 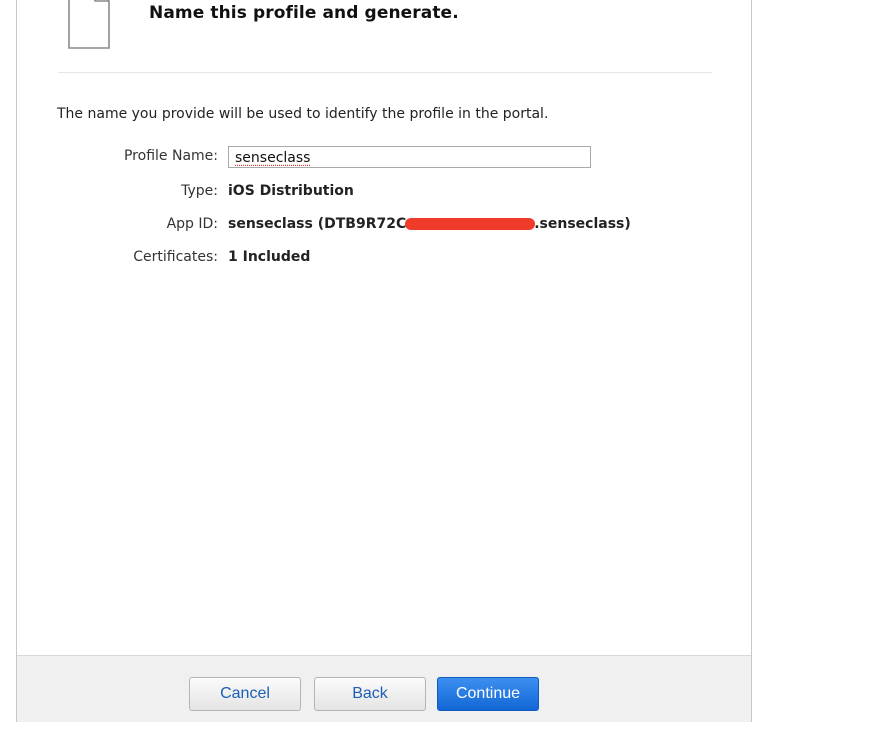 I want to click on certificates-label: Certificates:, so click(x=175, y=257).